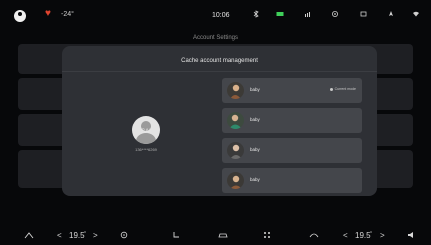  What do you see at coordinates (382, 235) in the screenshot?
I see `right-temp-increase-button: >` at bounding box center [382, 235].